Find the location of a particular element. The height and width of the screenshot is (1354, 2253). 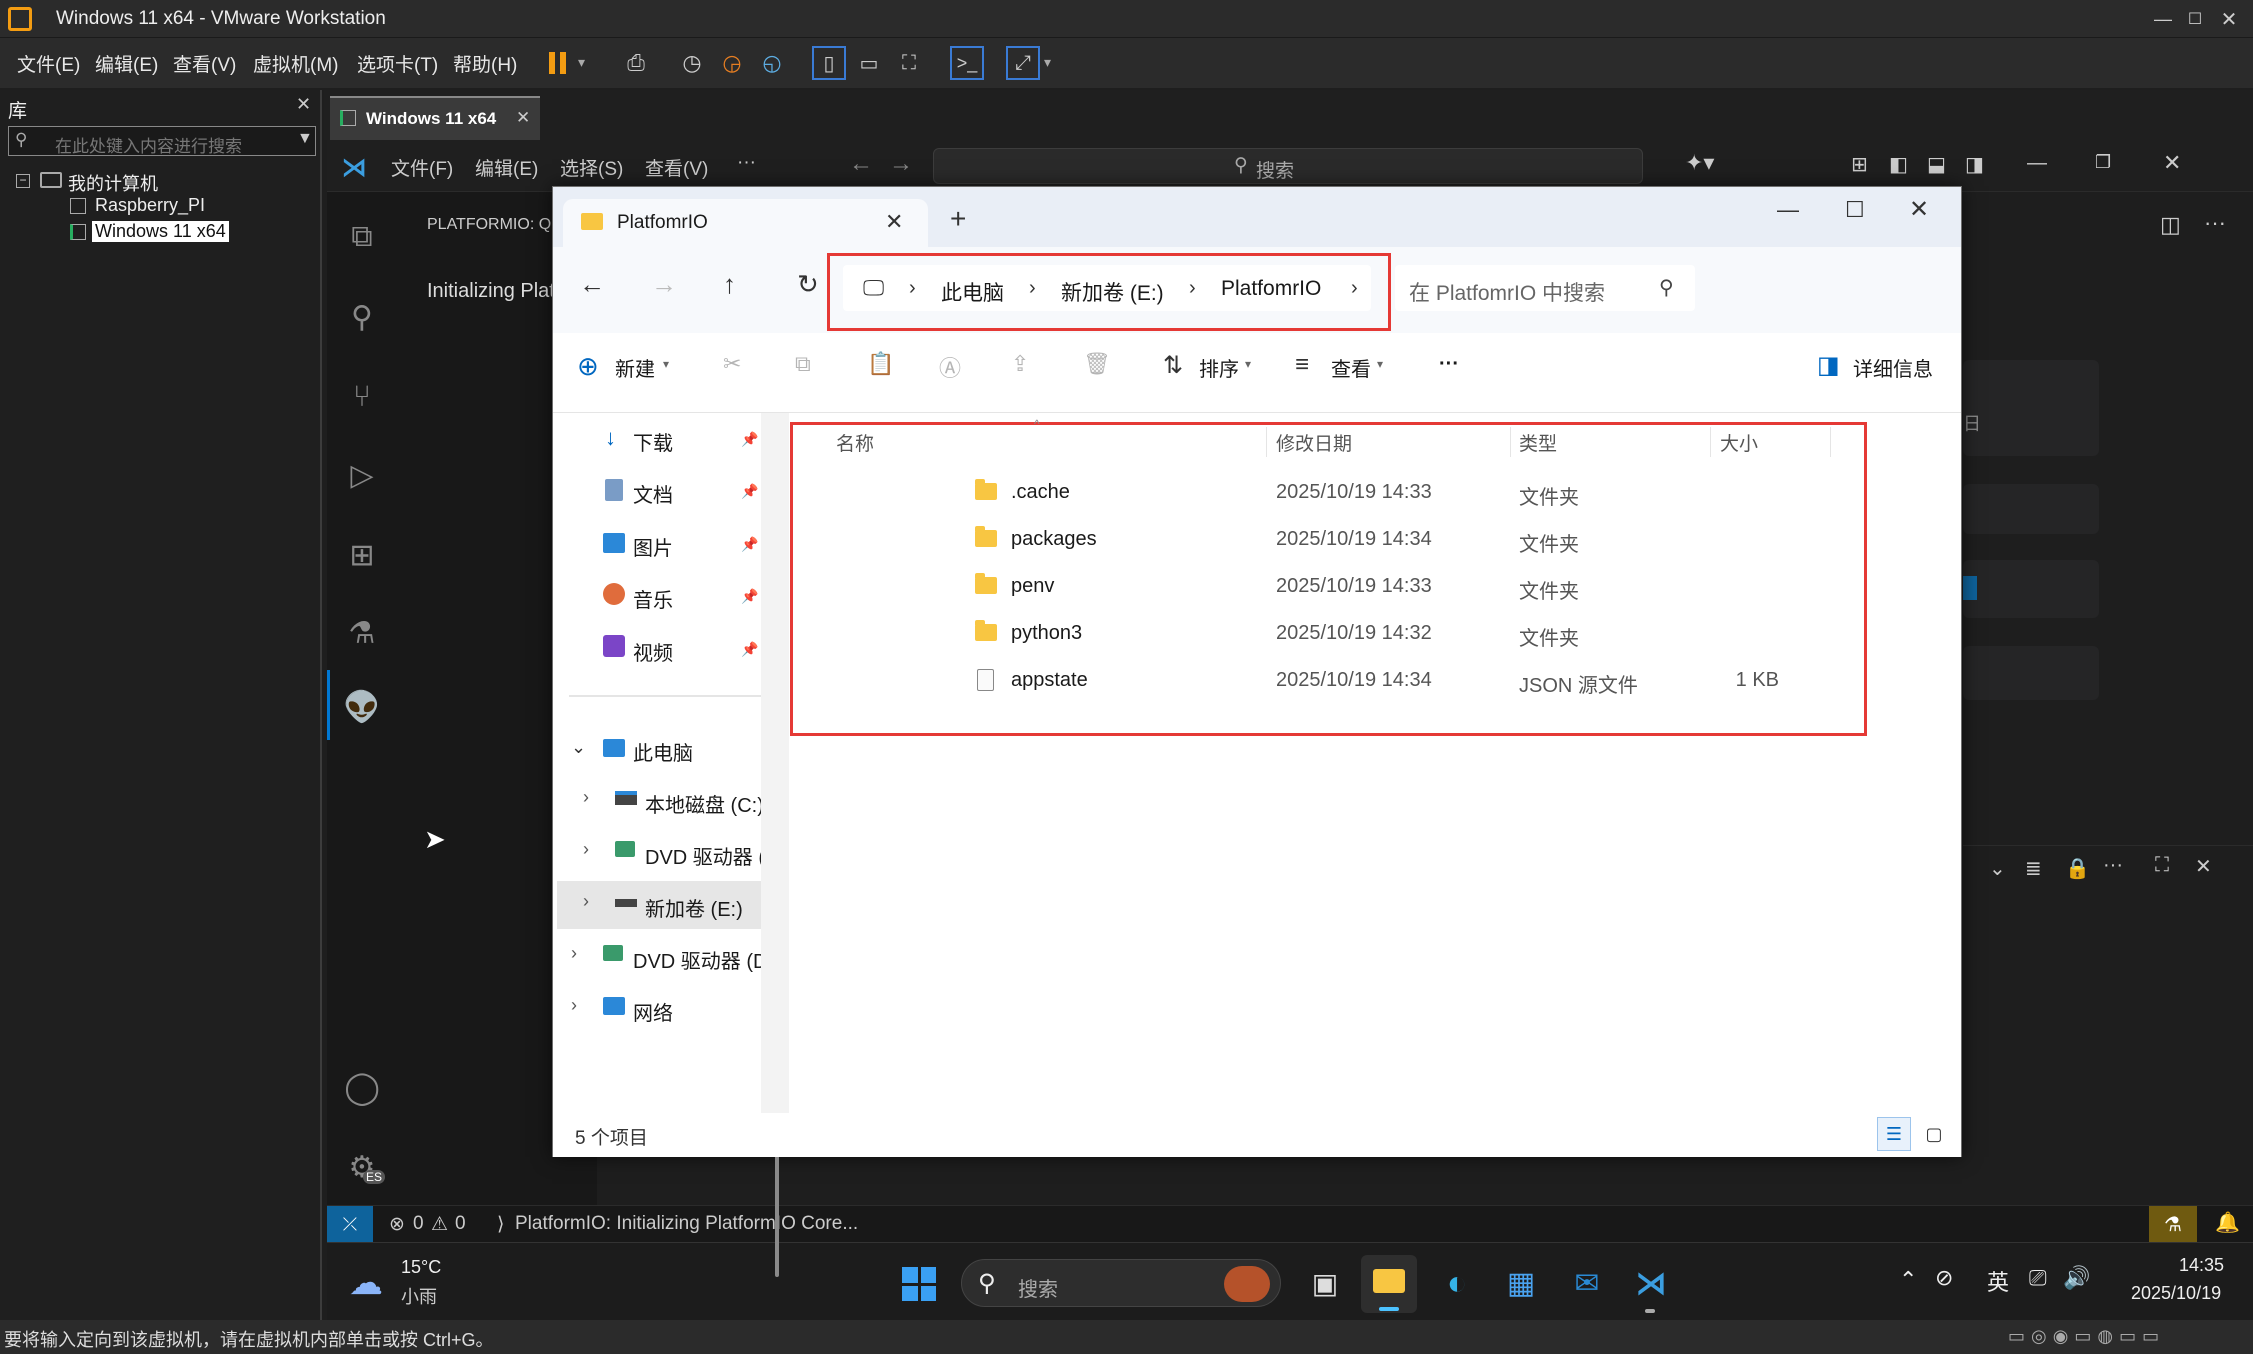

details-pane-icon: ◨ is located at coordinates (1828, 365).